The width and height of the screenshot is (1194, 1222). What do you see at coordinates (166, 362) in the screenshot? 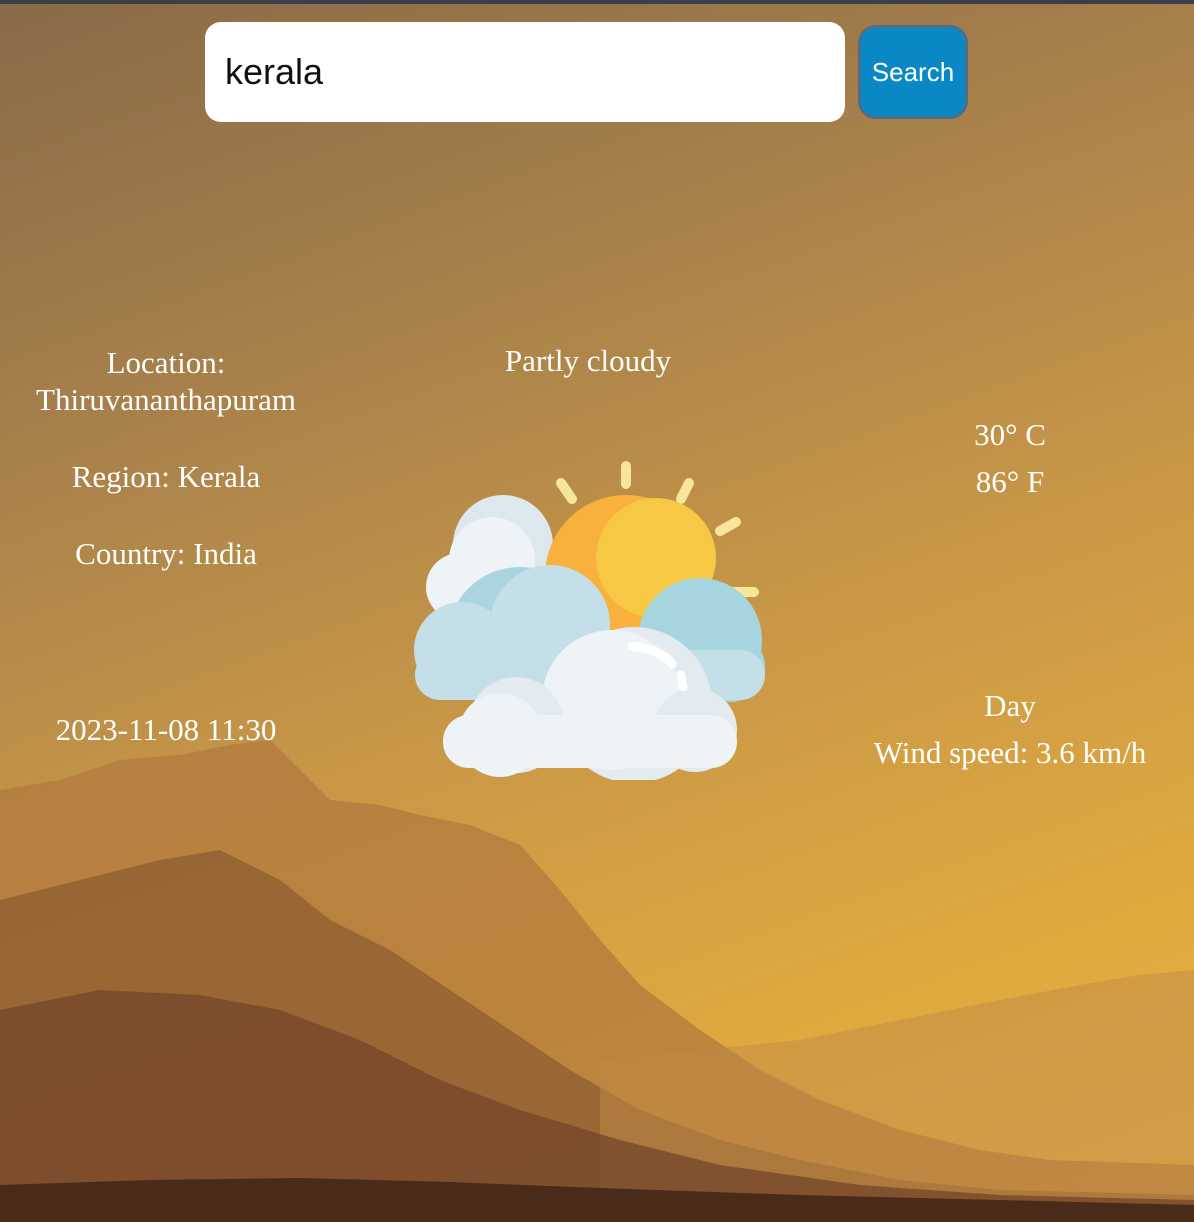
I see `location-label: Location:` at bounding box center [166, 362].